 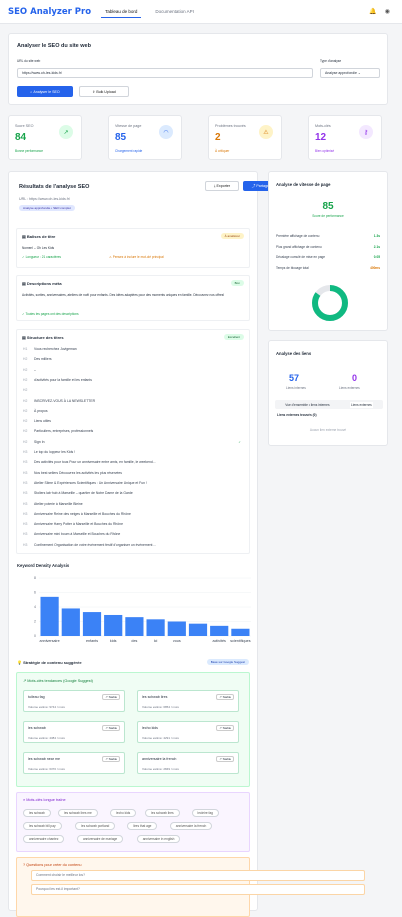 I want to click on longtail-keyword-pill: anniversaire in english, so click(x=158, y=839).